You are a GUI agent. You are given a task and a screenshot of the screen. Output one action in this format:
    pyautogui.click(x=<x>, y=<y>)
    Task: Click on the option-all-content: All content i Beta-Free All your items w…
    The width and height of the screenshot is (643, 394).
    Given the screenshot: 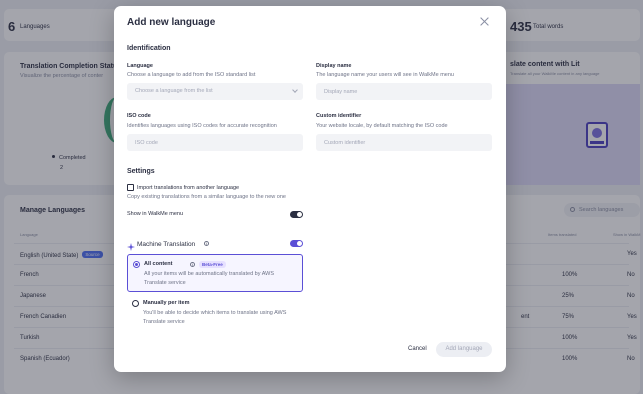 What is the action you would take?
    pyautogui.click(x=215, y=273)
    